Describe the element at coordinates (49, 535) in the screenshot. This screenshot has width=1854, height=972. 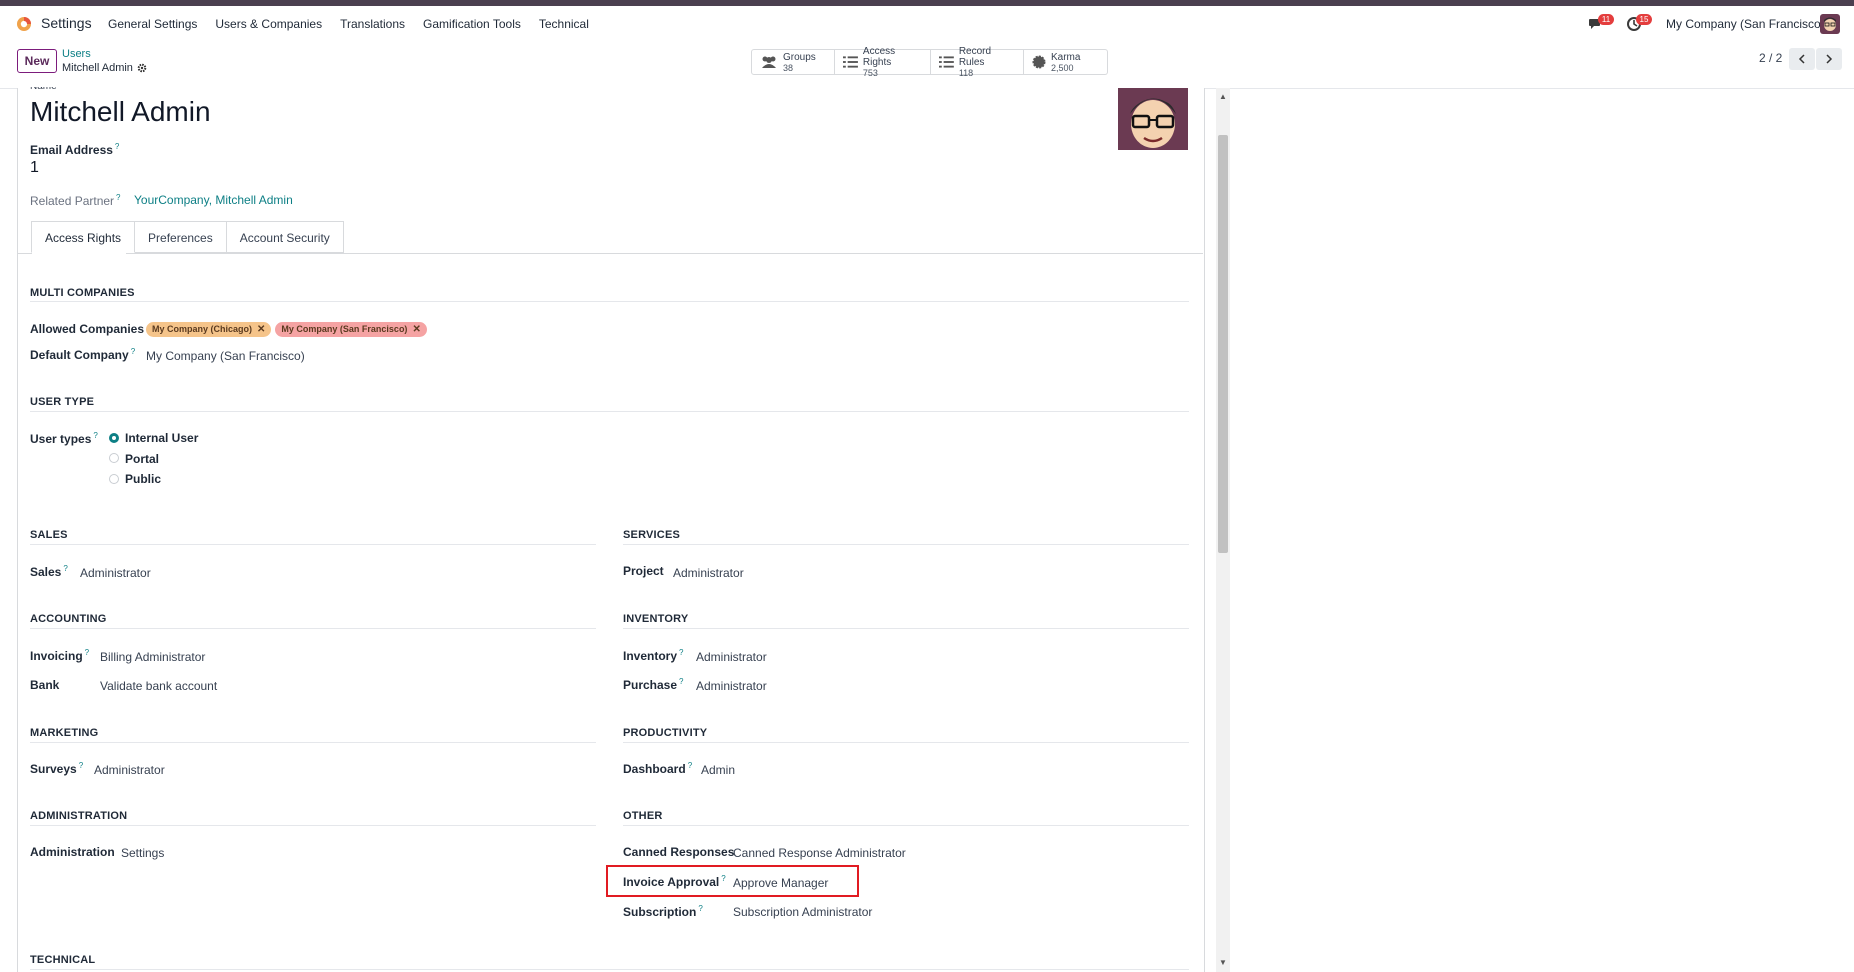
I see `section-sales: SALES` at that location.